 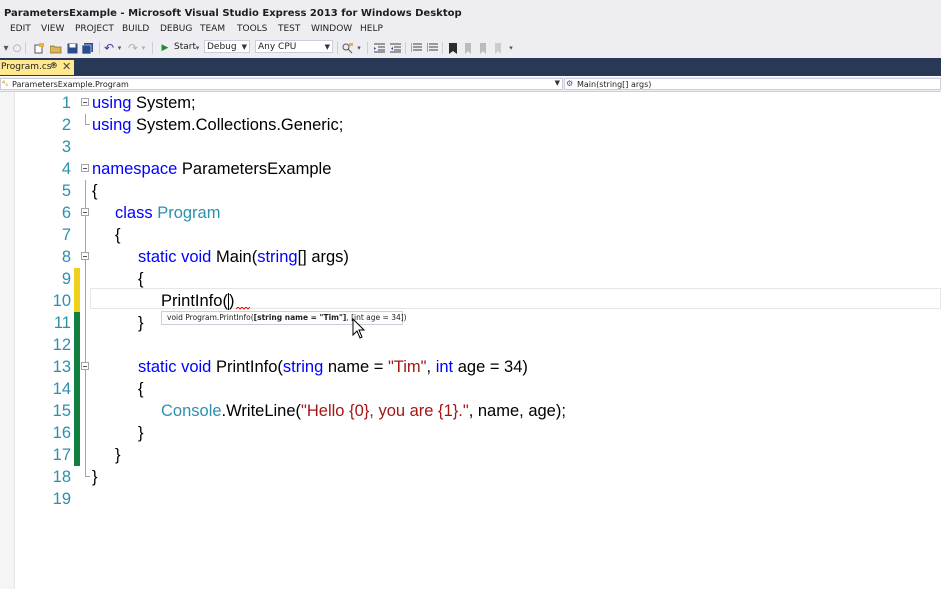 I want to click on code-line: 10 PrintInfo(), so click(x=470, y=301).